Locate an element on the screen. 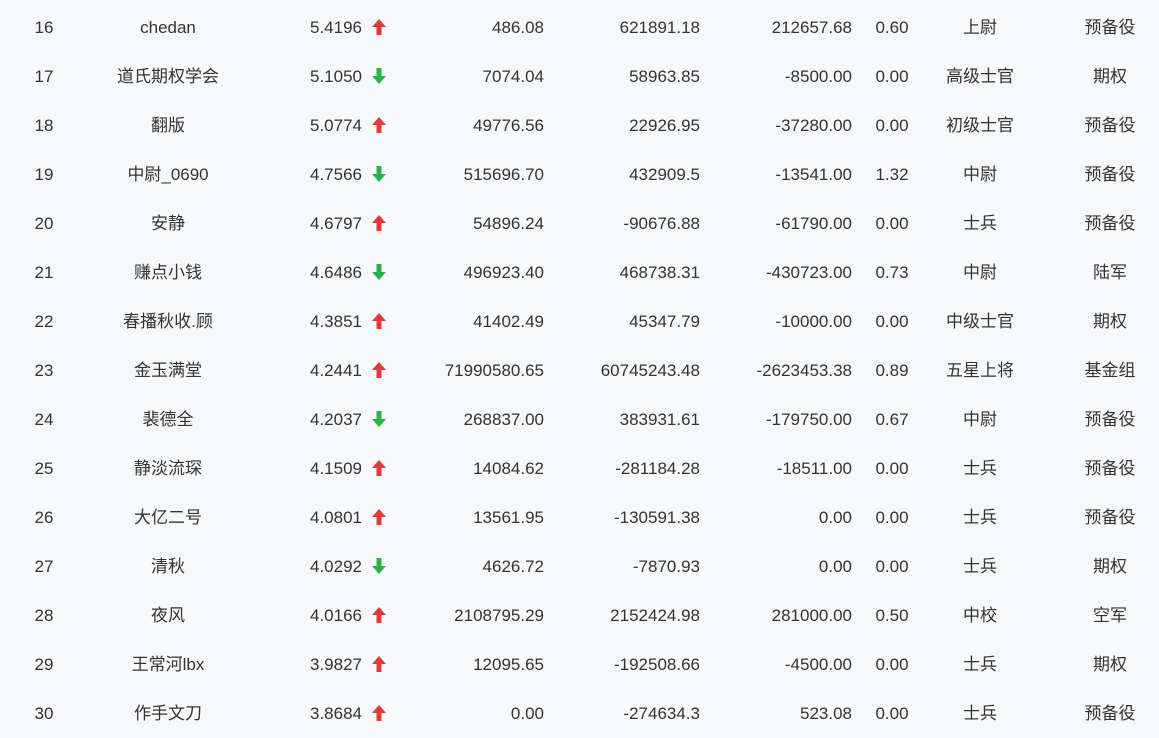  ratio-cell: 0.50 is located at coordinates (892, 615).